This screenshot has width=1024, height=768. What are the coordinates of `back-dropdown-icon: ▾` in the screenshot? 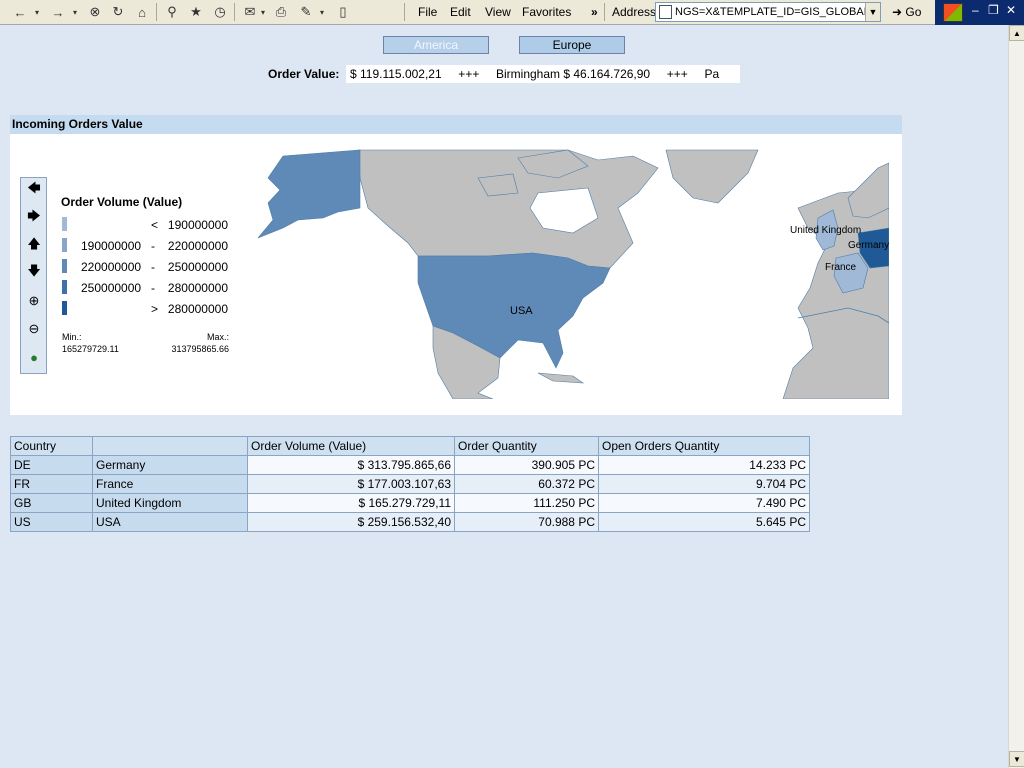 It's located at (37, 12).